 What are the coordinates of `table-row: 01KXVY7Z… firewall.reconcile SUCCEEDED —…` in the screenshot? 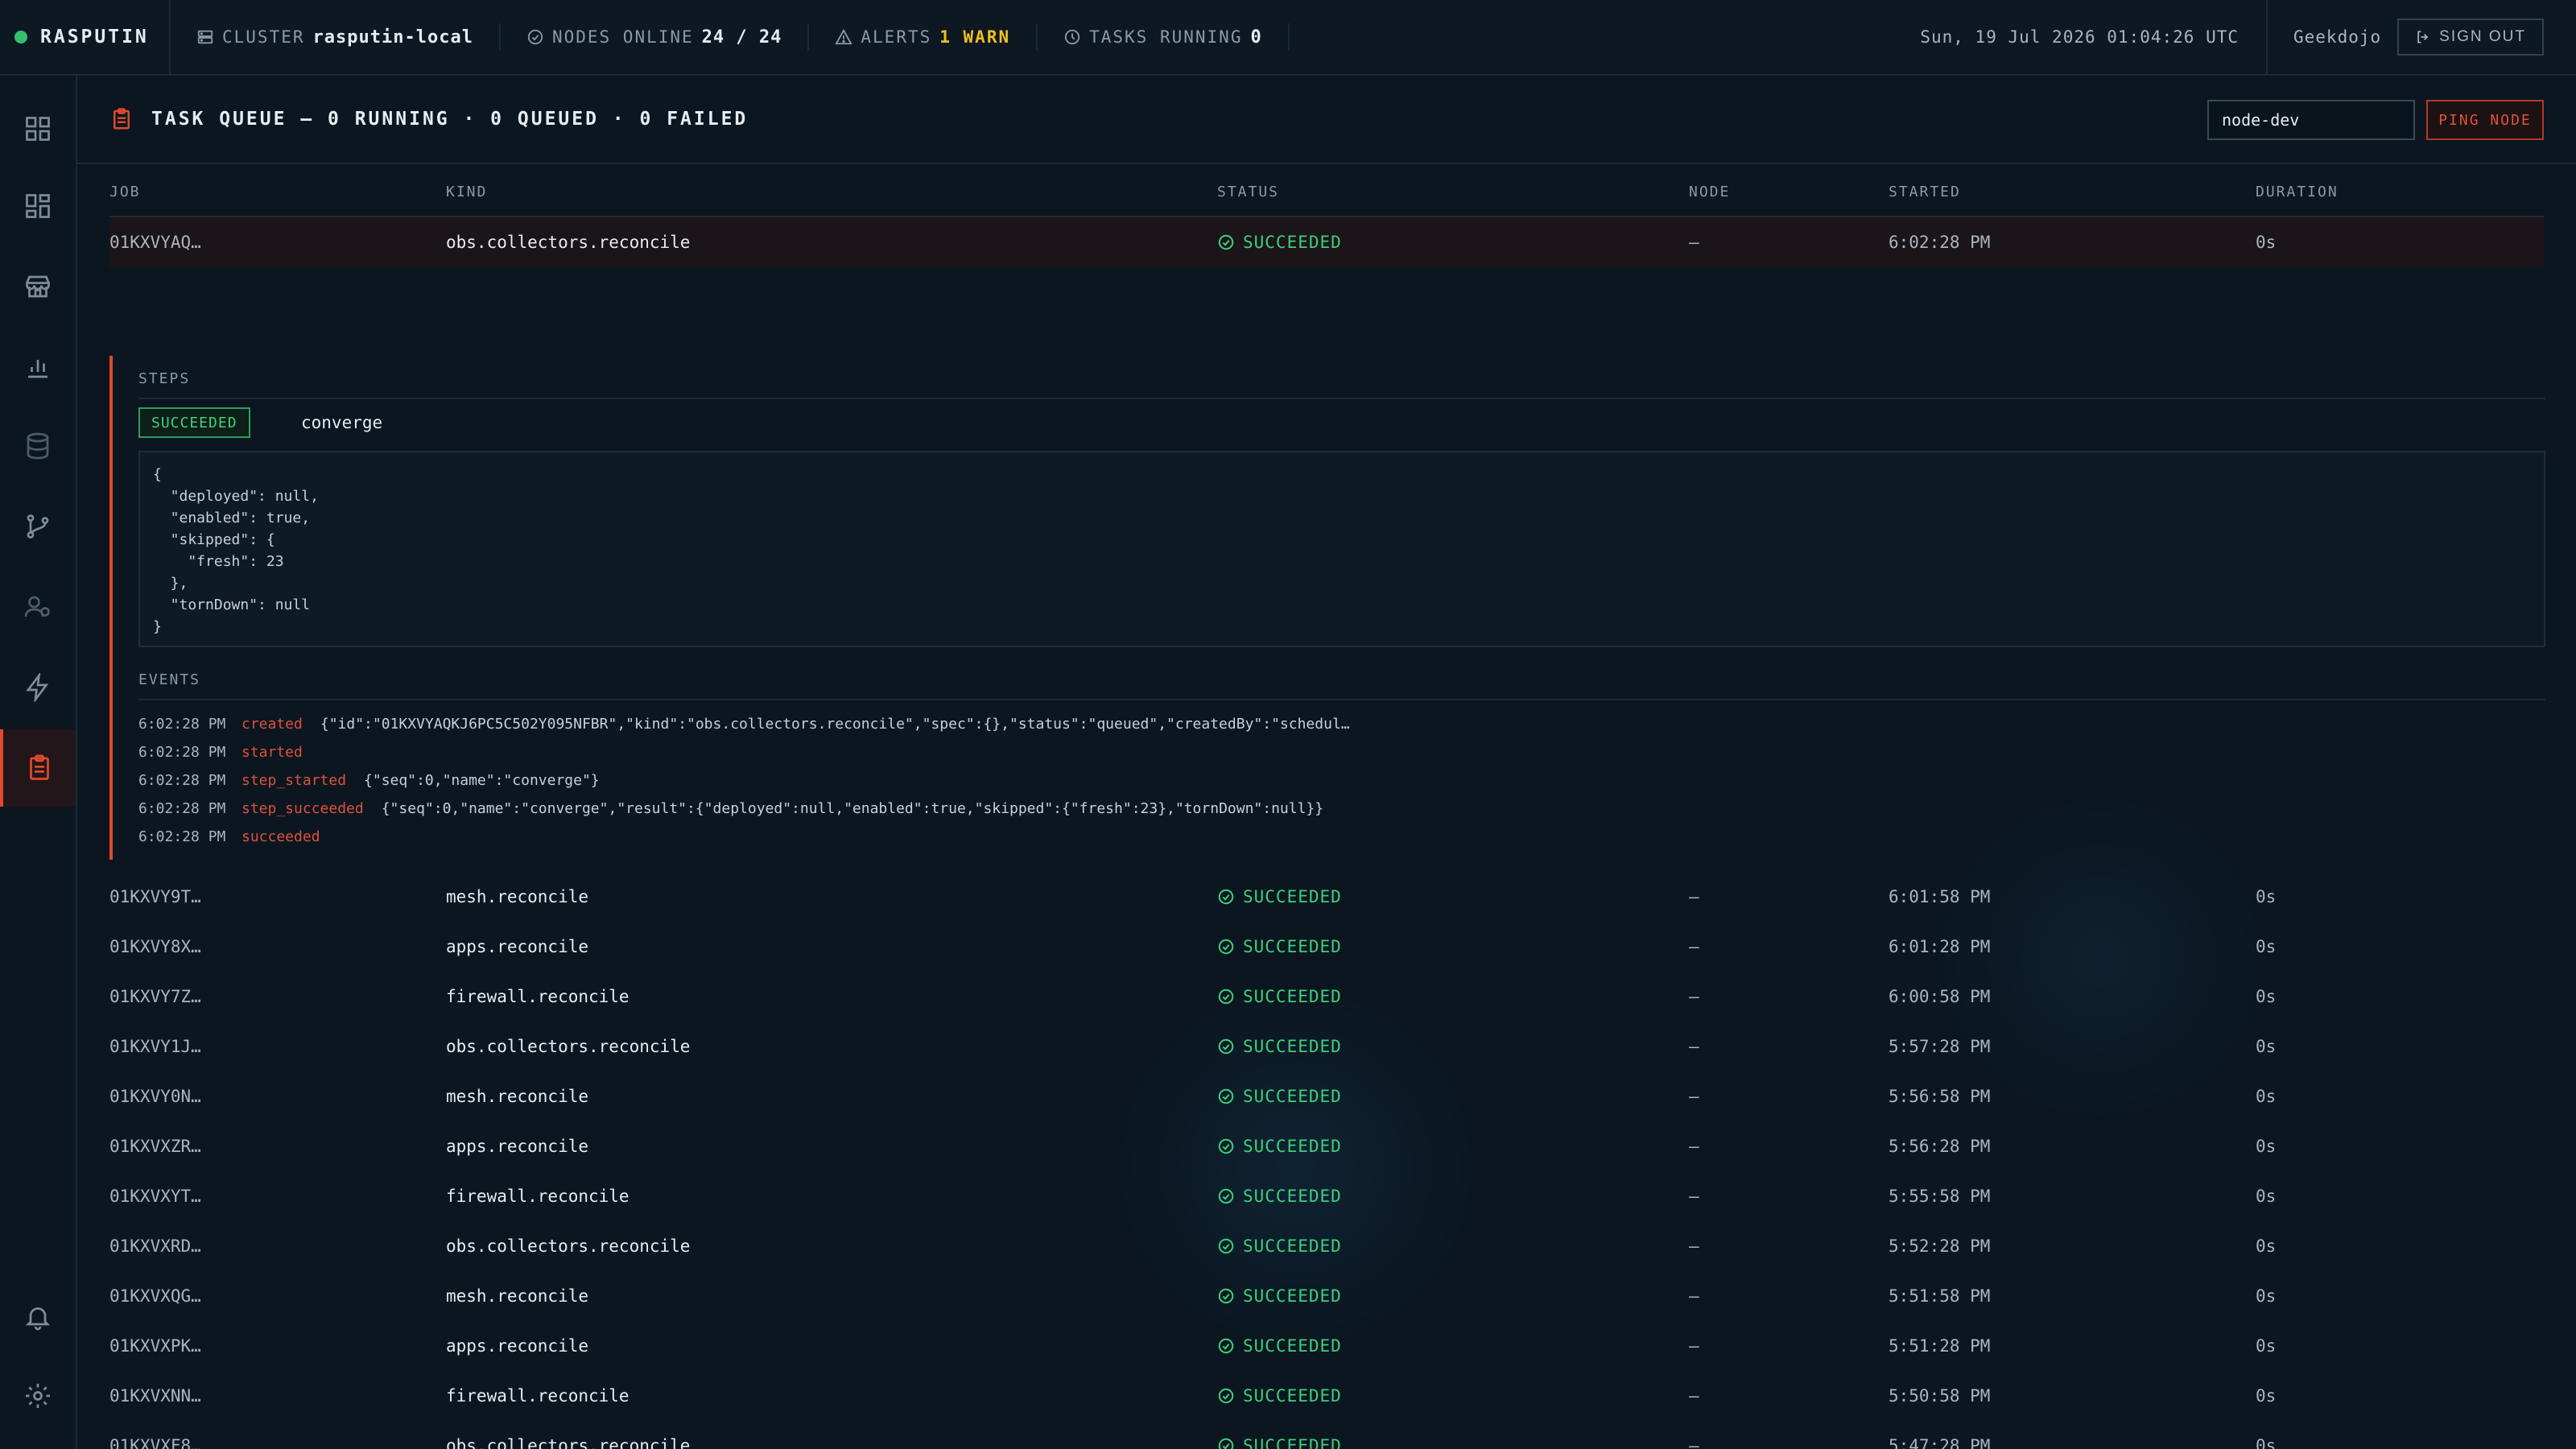 It's located at (1326, 997).